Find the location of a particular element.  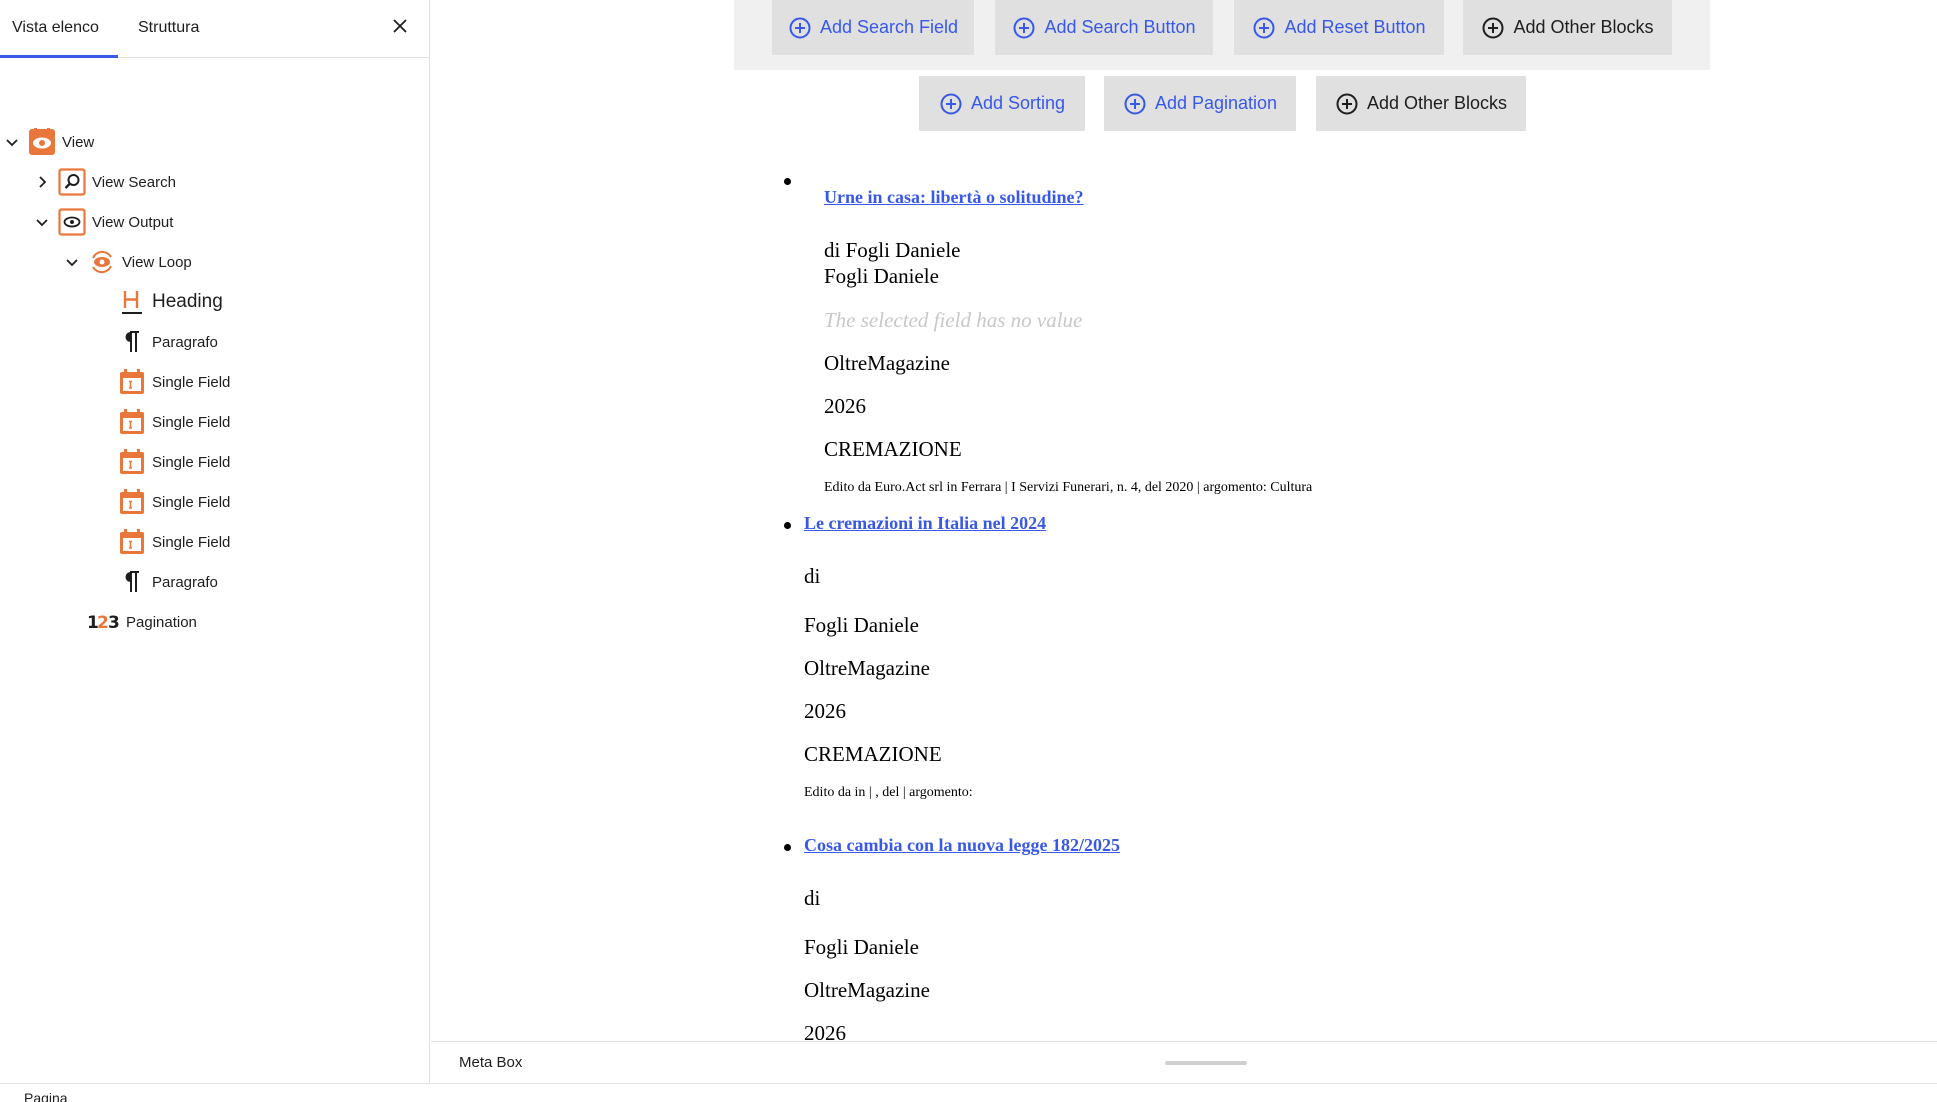

heading-icon is located at coordinates (132, 302).